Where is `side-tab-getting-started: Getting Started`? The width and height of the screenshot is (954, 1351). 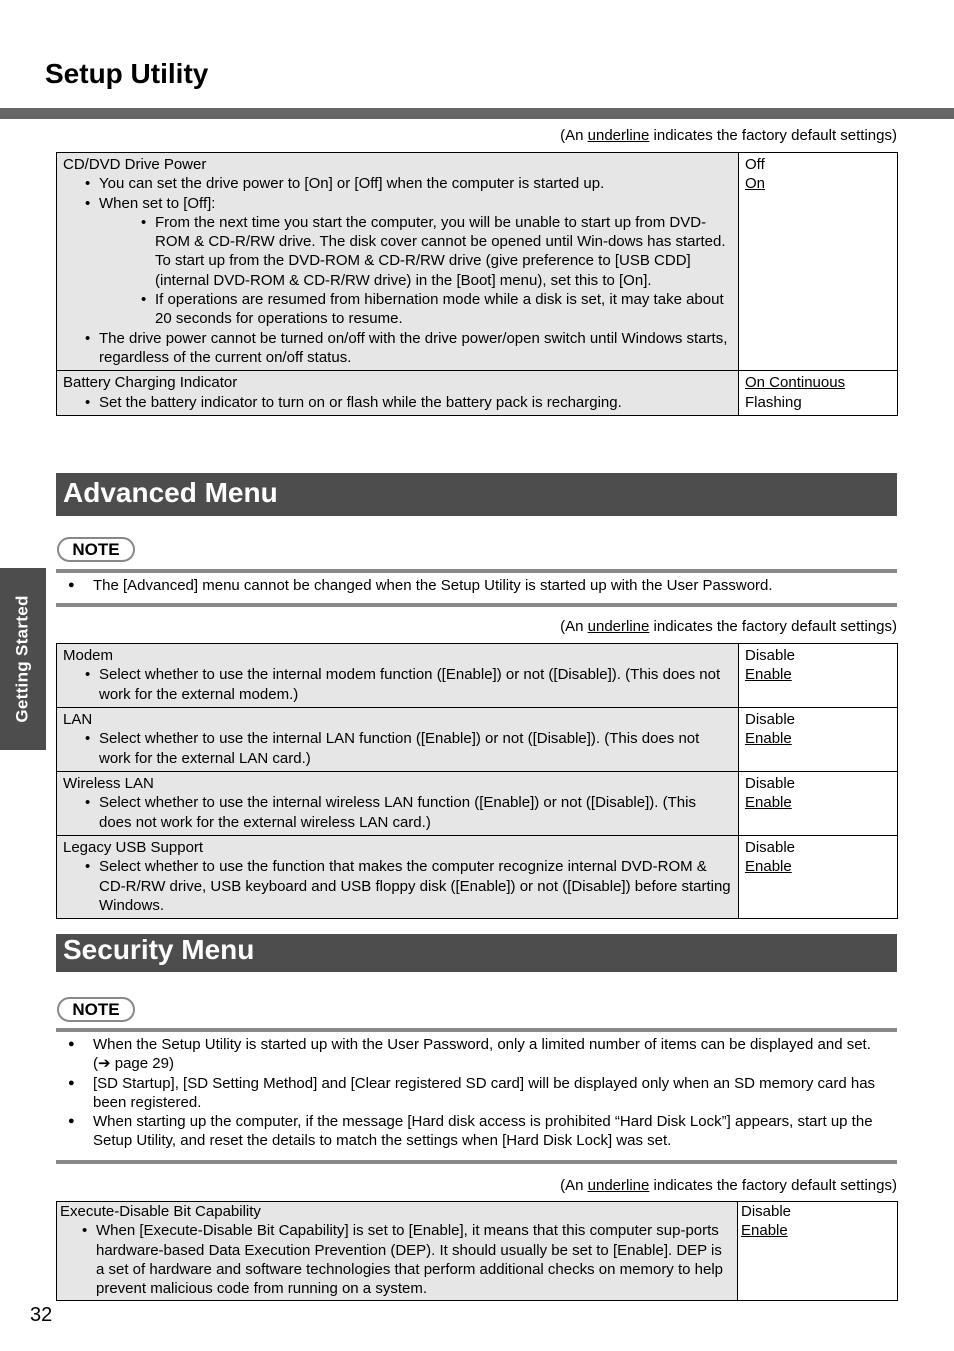
side-tab-getting-started: Getting Started is located at coordinates (23, 659).